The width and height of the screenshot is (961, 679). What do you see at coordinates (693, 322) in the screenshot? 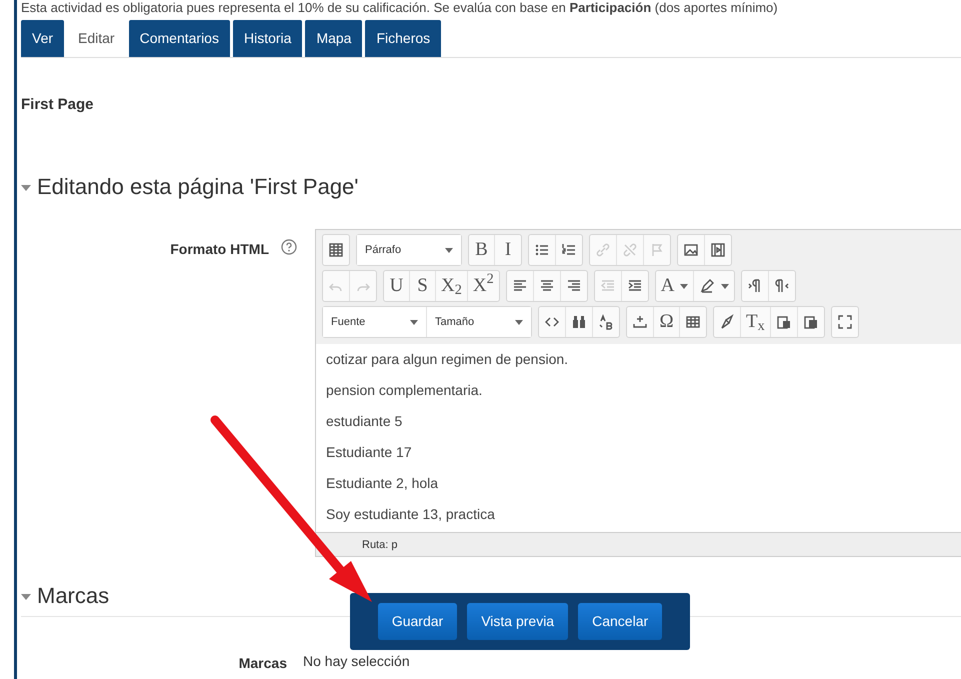
I see `table-icon` at bounding box center [693, 322].